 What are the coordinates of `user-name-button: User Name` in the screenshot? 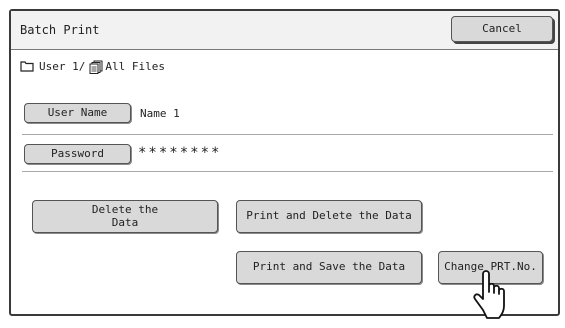 It's located at (77, 113).